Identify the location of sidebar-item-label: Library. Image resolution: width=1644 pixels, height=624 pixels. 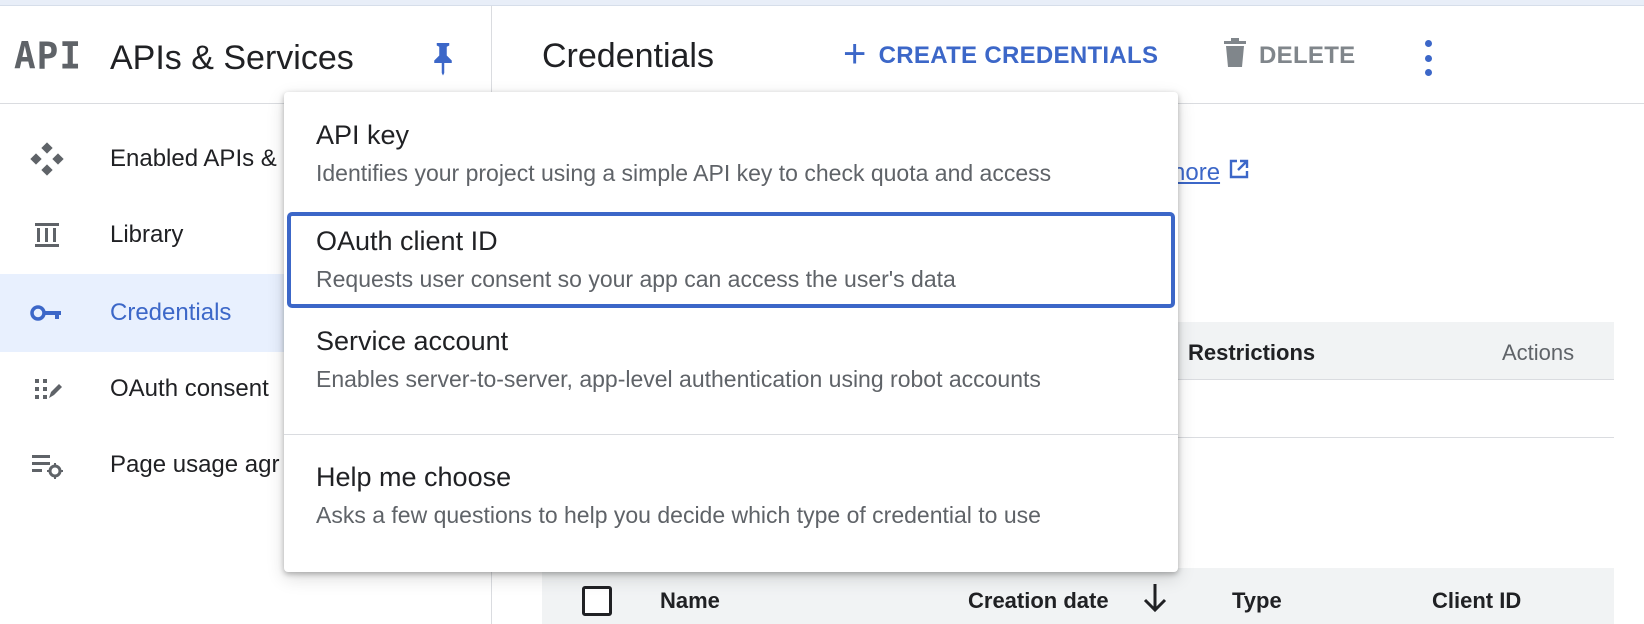
(147, 234).